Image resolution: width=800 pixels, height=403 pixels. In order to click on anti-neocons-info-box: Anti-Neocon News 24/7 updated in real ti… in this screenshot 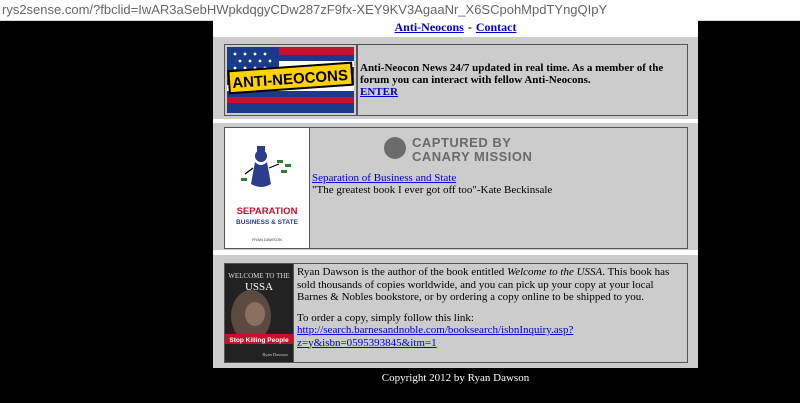, I will do `click(522, 80)`.